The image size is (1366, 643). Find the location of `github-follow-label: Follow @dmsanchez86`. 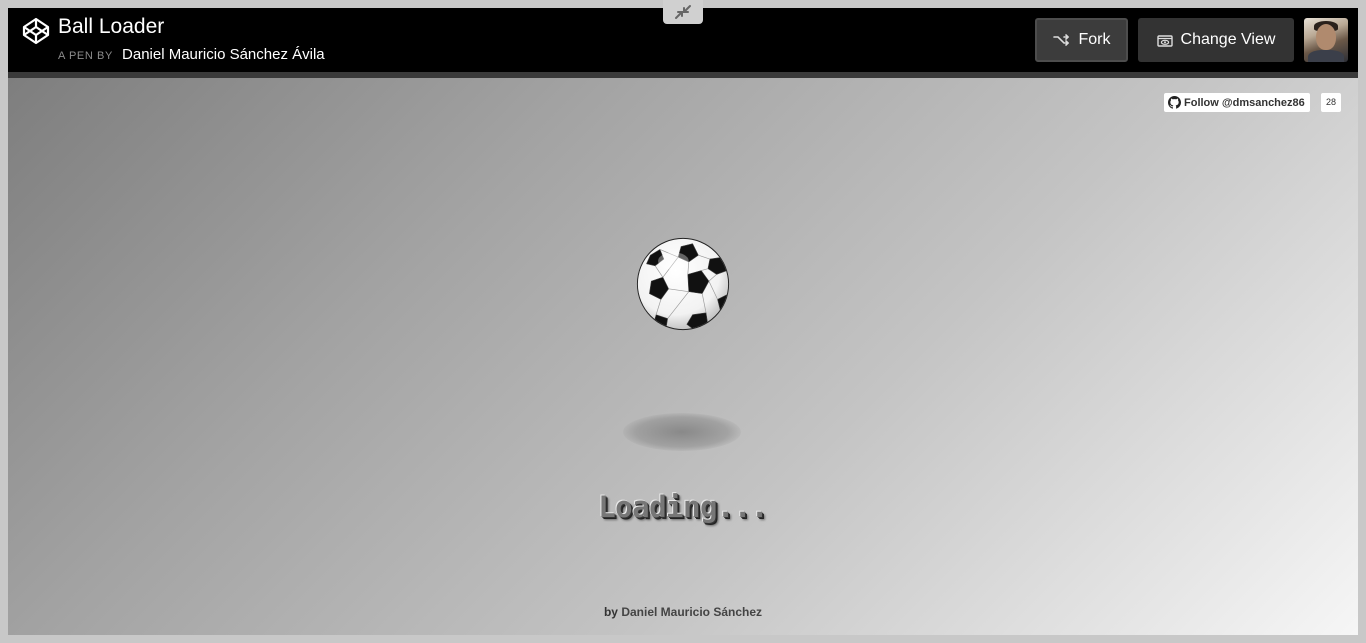

github-follow-label: Follow @dmsanchez86 is located at coordinates (1244, 102).